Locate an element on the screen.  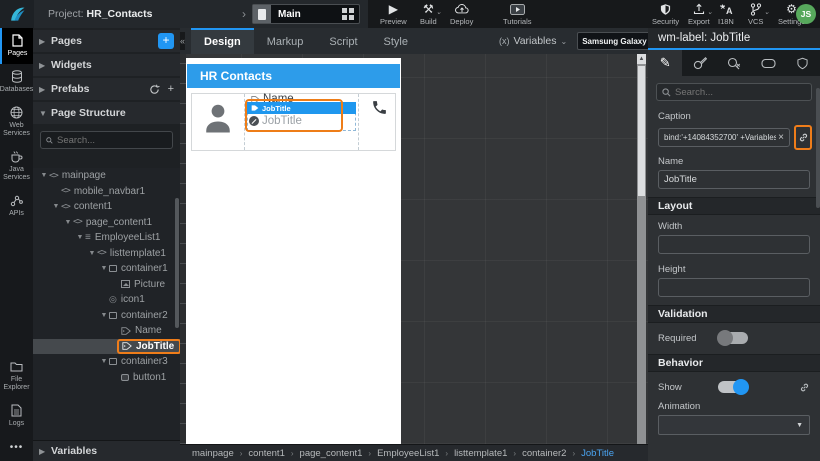
labels-cell: Name JobTitle JobTitle is located at coordinates (301, 121).